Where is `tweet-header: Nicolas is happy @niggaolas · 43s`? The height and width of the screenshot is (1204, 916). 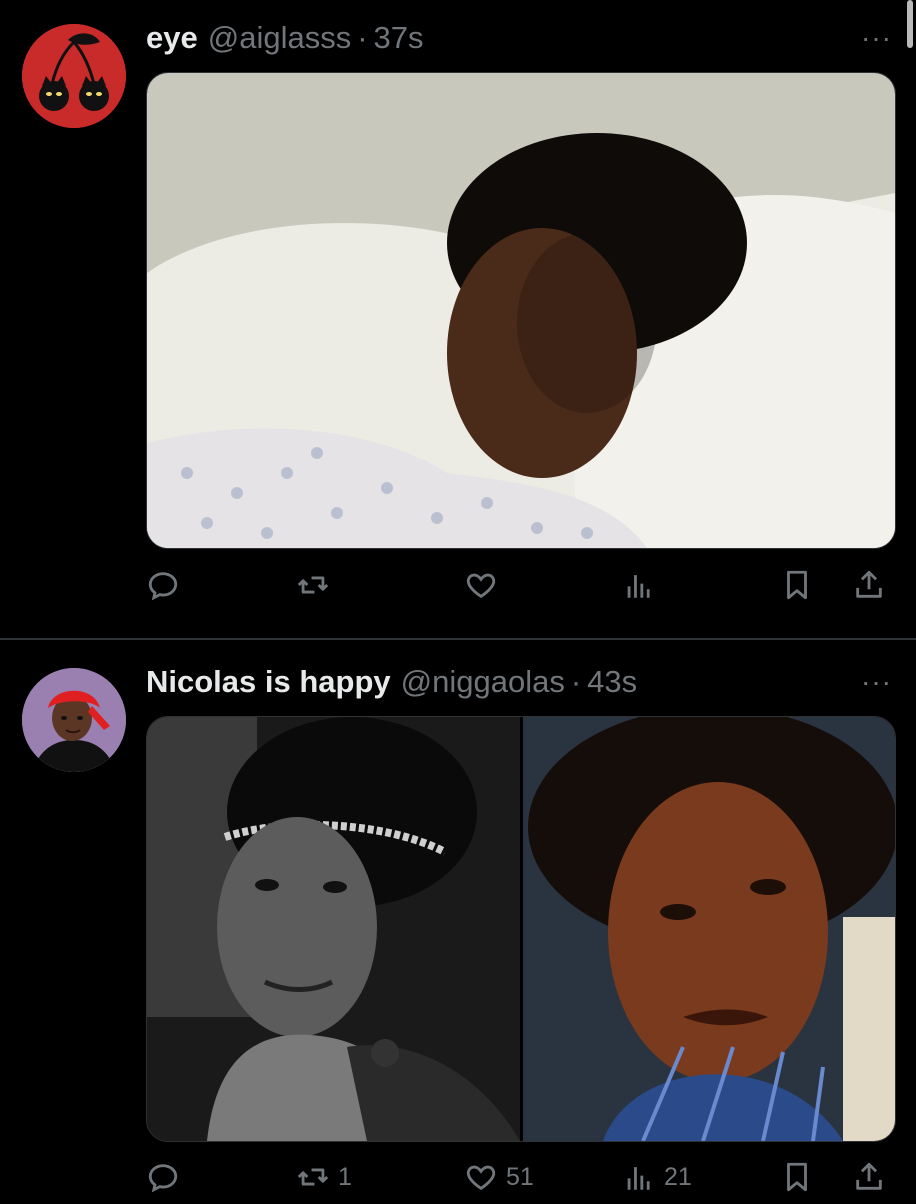 tweet-header: Nicolas is happy @niggaolas · 43s is located at coordinates (391, 684).